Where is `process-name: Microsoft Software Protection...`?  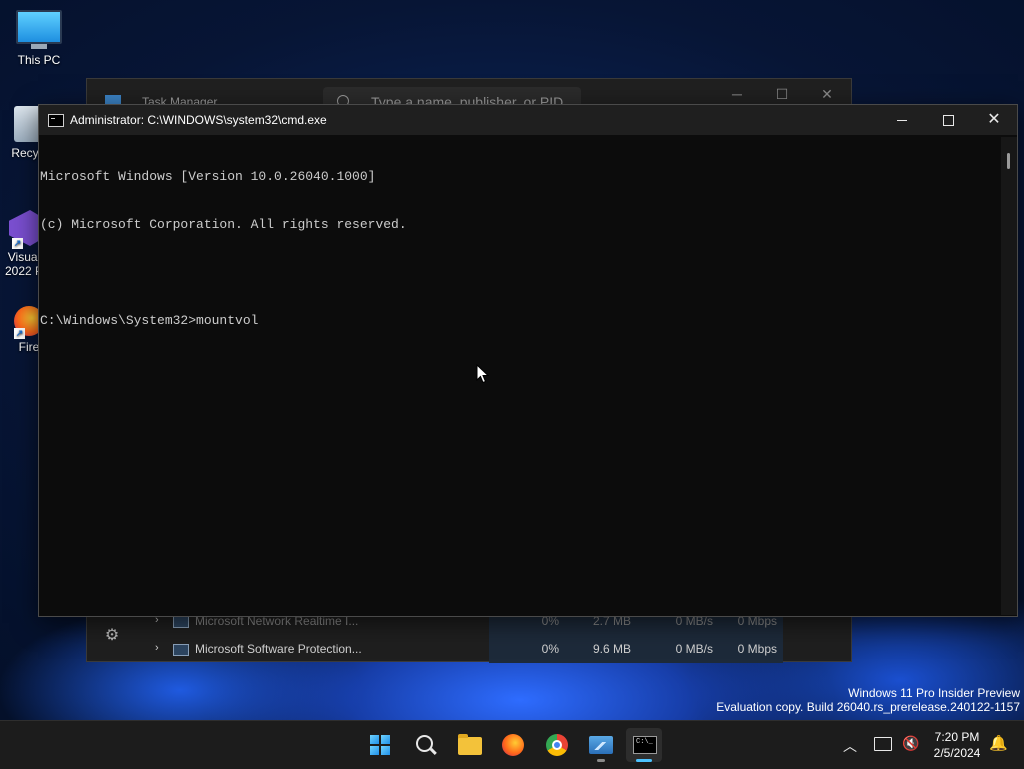 process-name: Microsoft Software Protection... is located at coordinates (278, 649).